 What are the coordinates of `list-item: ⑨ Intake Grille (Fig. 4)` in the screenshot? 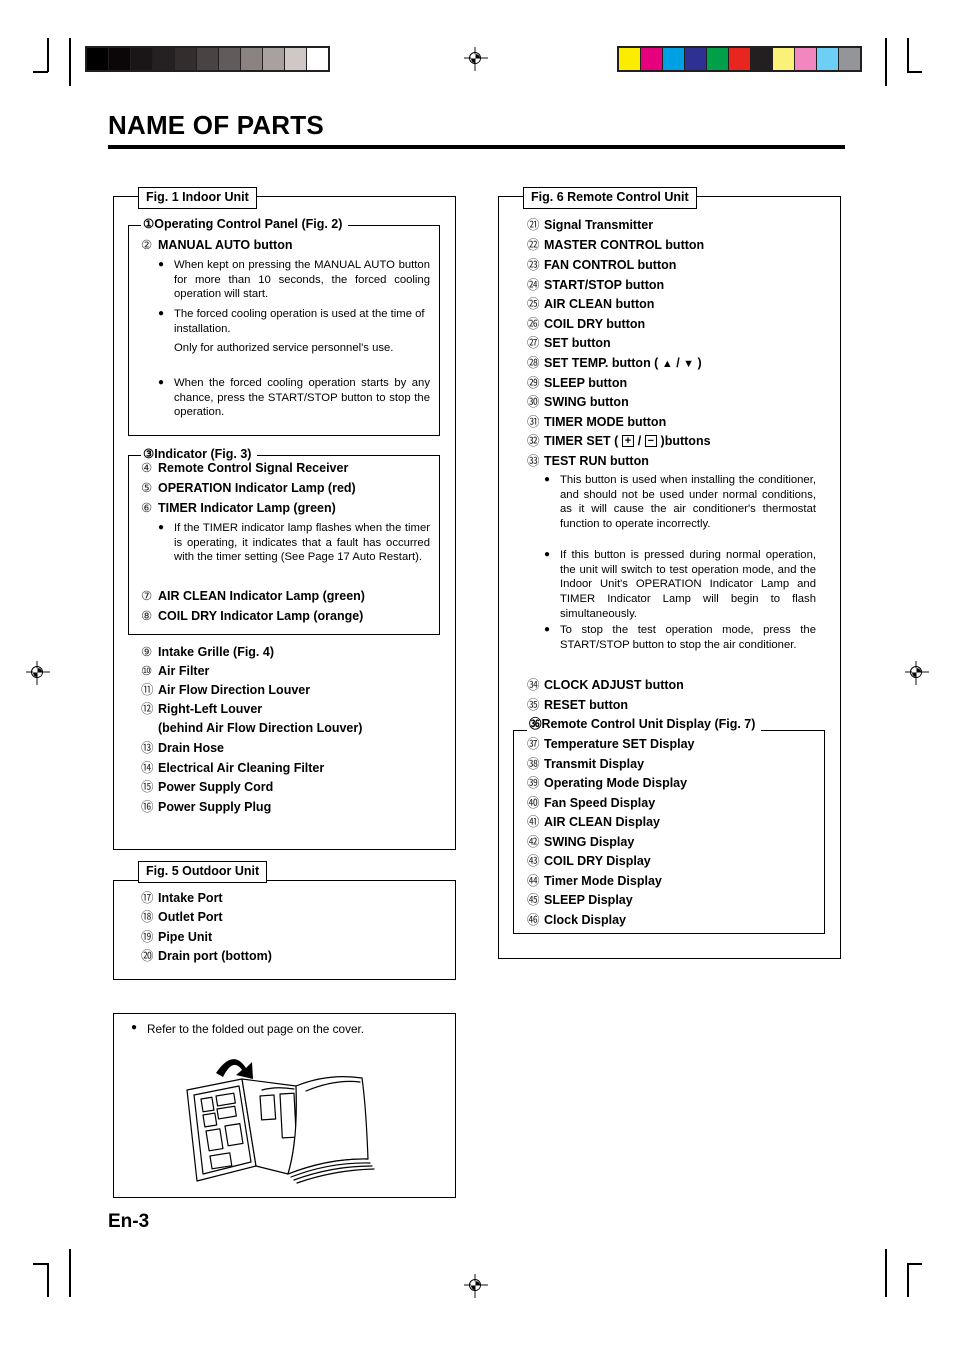 It's located at (207, 652).